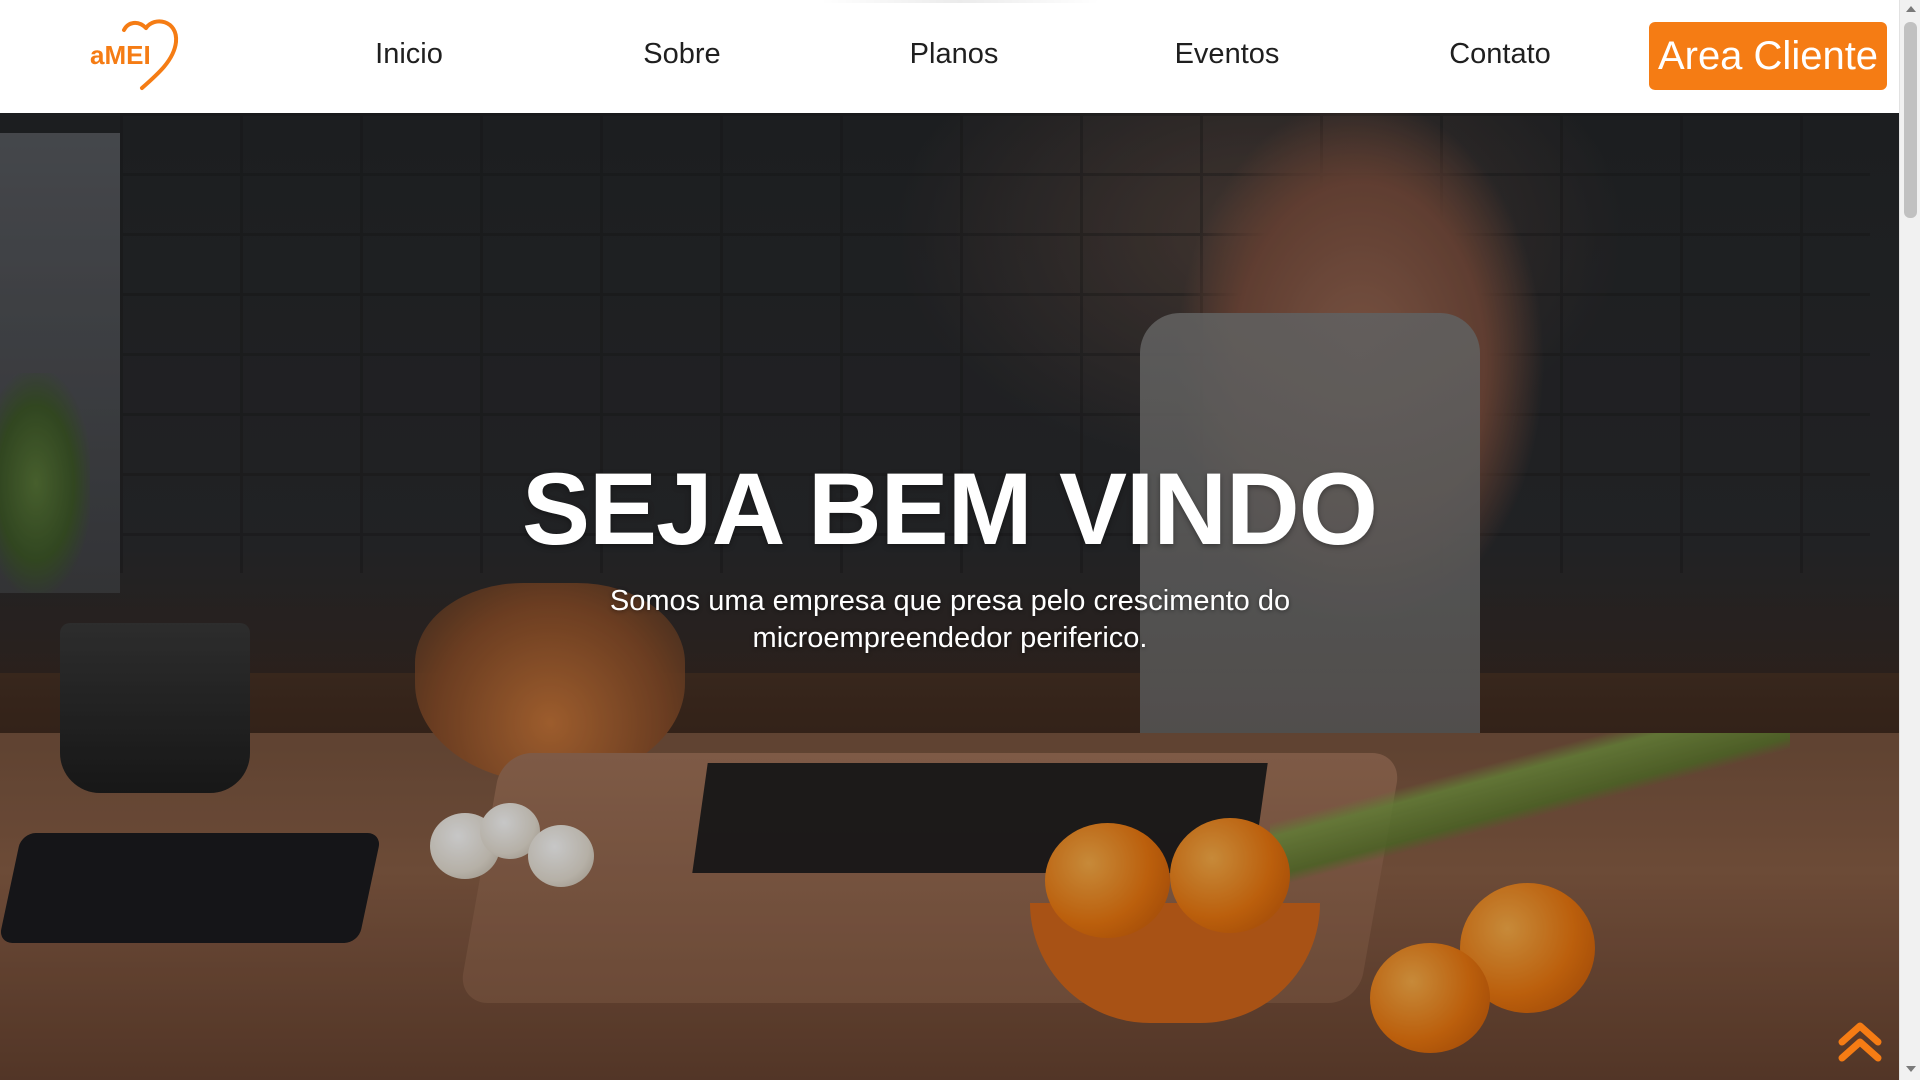 The width and height of the screenshot is (1920, 1080). I want to click on scroll-thumb, so click(1910, 120).